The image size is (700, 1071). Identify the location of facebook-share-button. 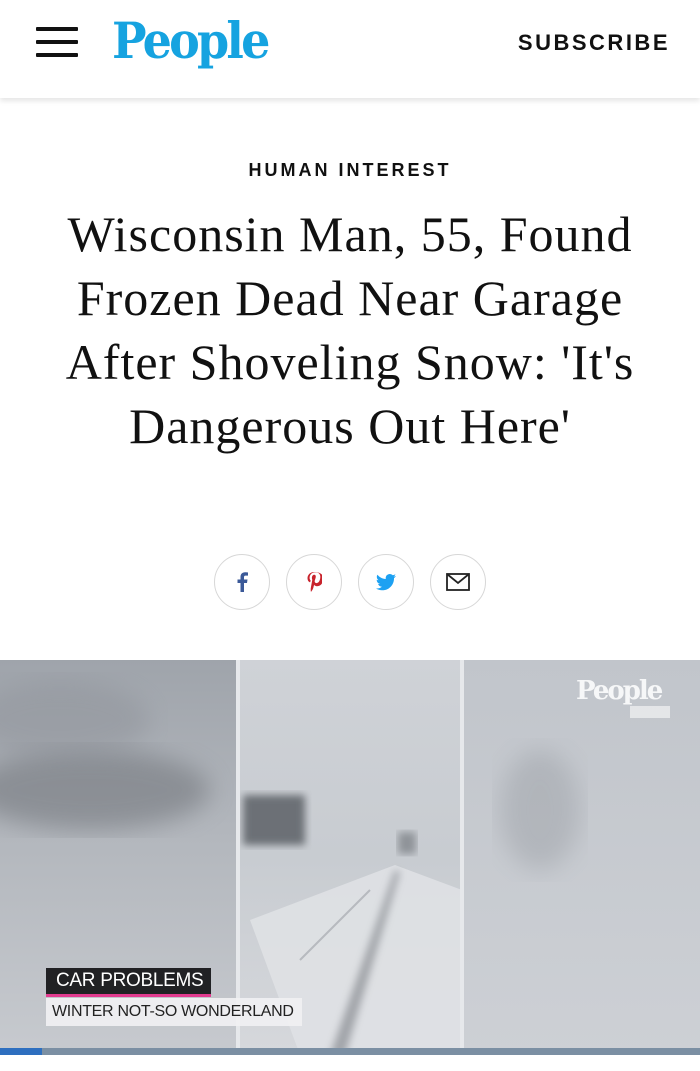
(242, 582).